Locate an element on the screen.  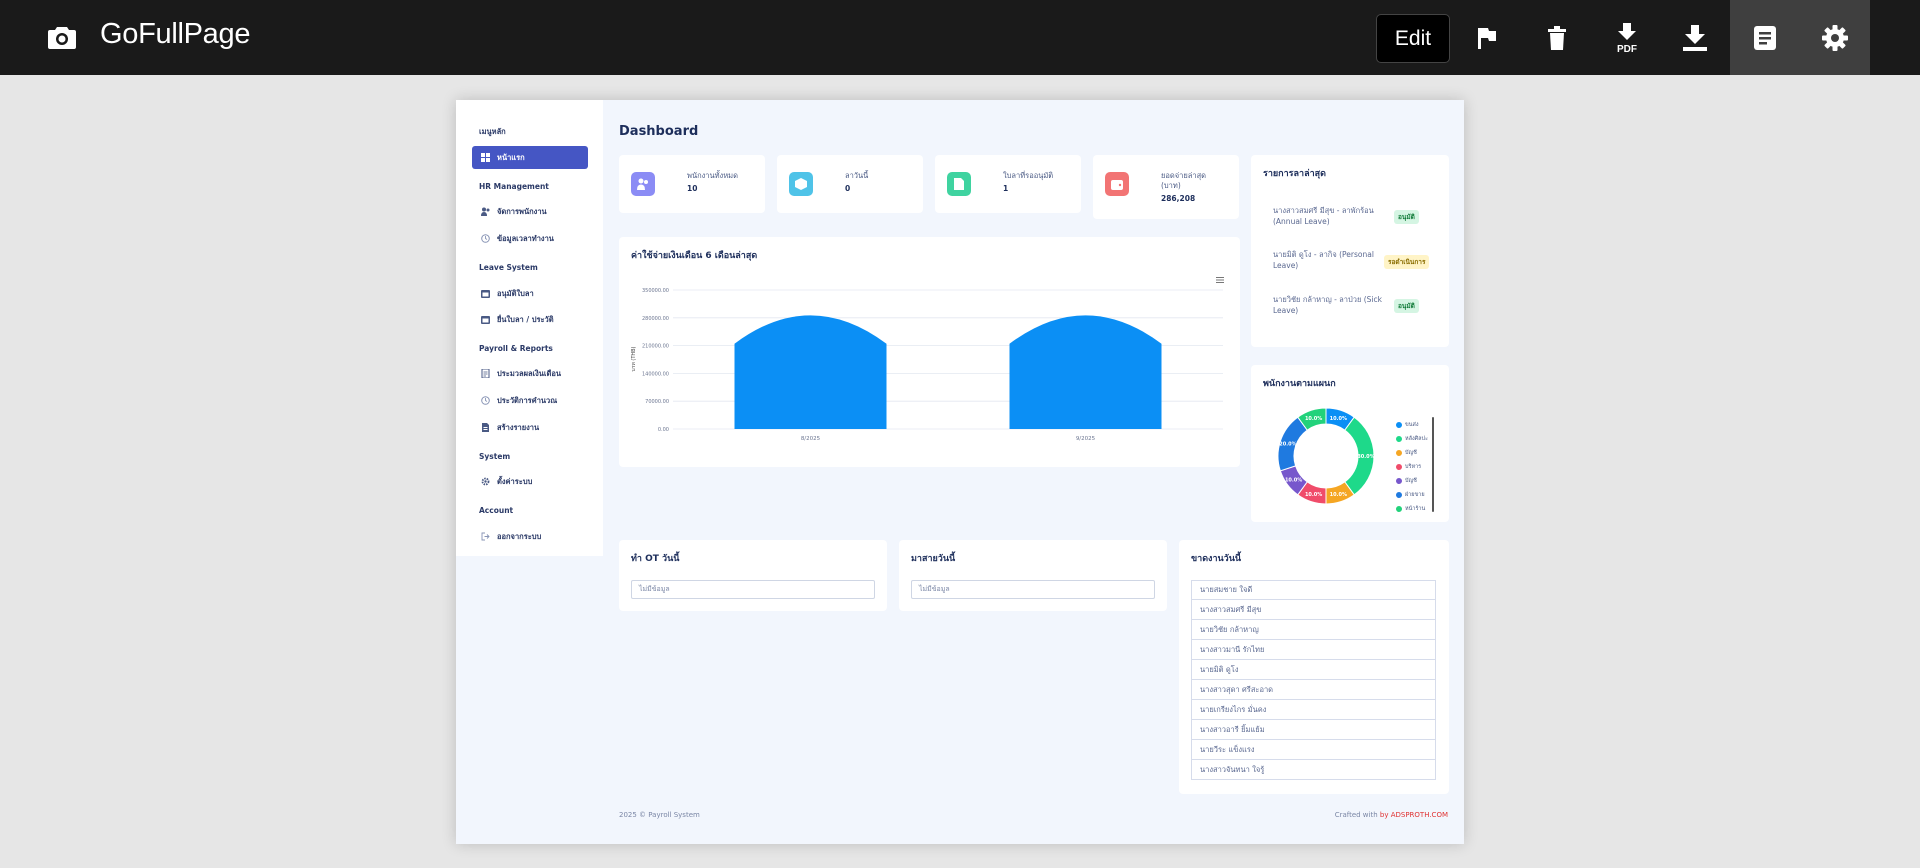
download-icon is located at coordinates (1695, 37).